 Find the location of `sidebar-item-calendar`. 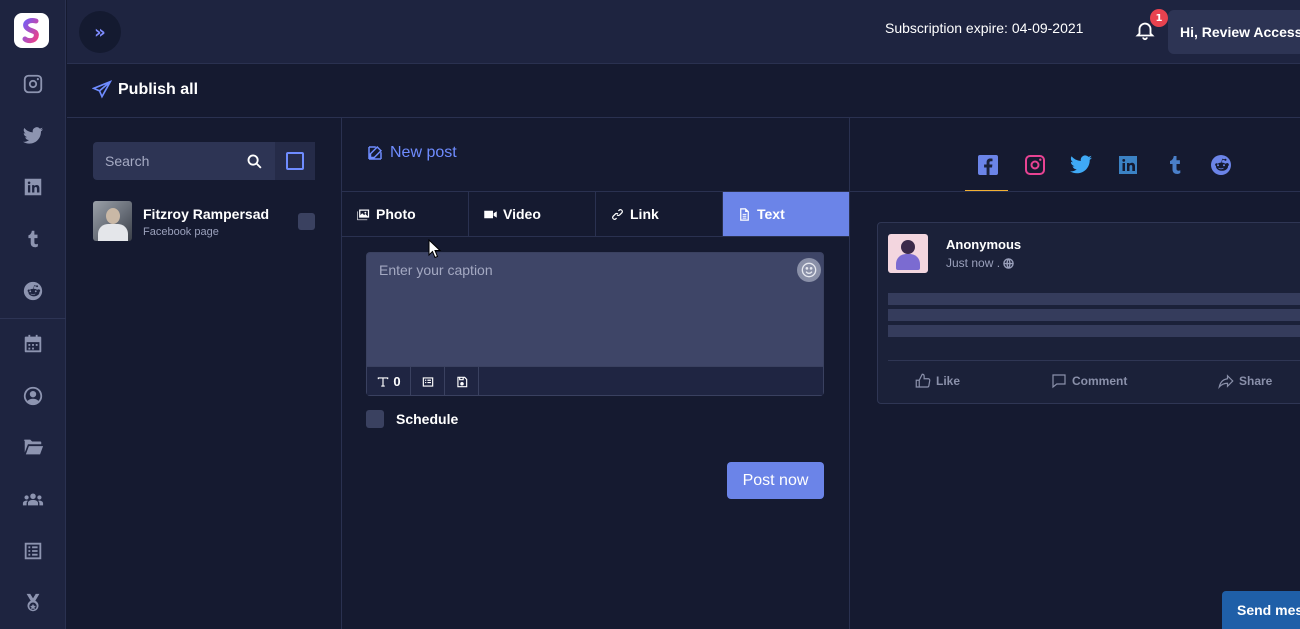

sidebar-item-calendar is located at coordinates (33, 344).